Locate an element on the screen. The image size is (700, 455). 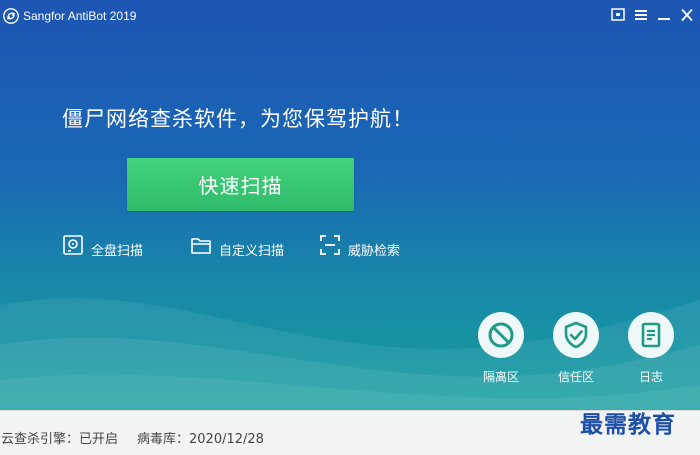
trust-zone-circle is located at coordinates (576, 335).